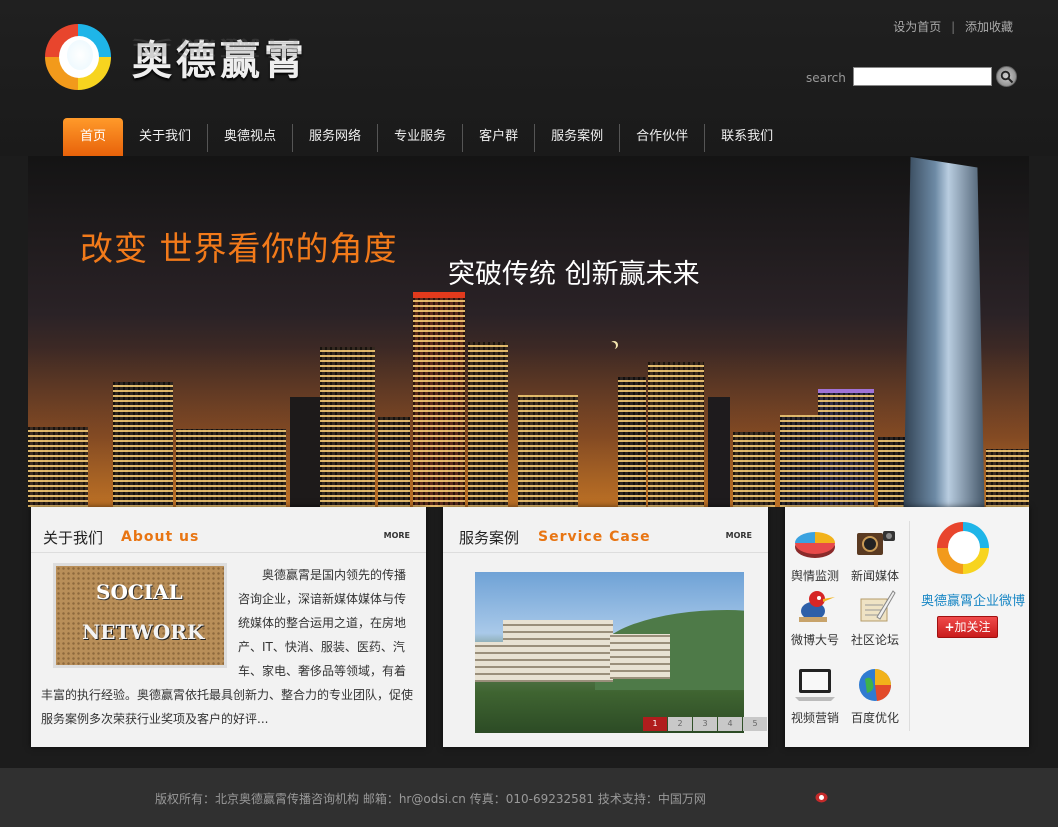 The height and width of the screenshot is (827, 1058). What do you see at coordinates (739, 535) in the screenshot?
I see `cases-more-link: MORE` at bounding box center [739, 535].